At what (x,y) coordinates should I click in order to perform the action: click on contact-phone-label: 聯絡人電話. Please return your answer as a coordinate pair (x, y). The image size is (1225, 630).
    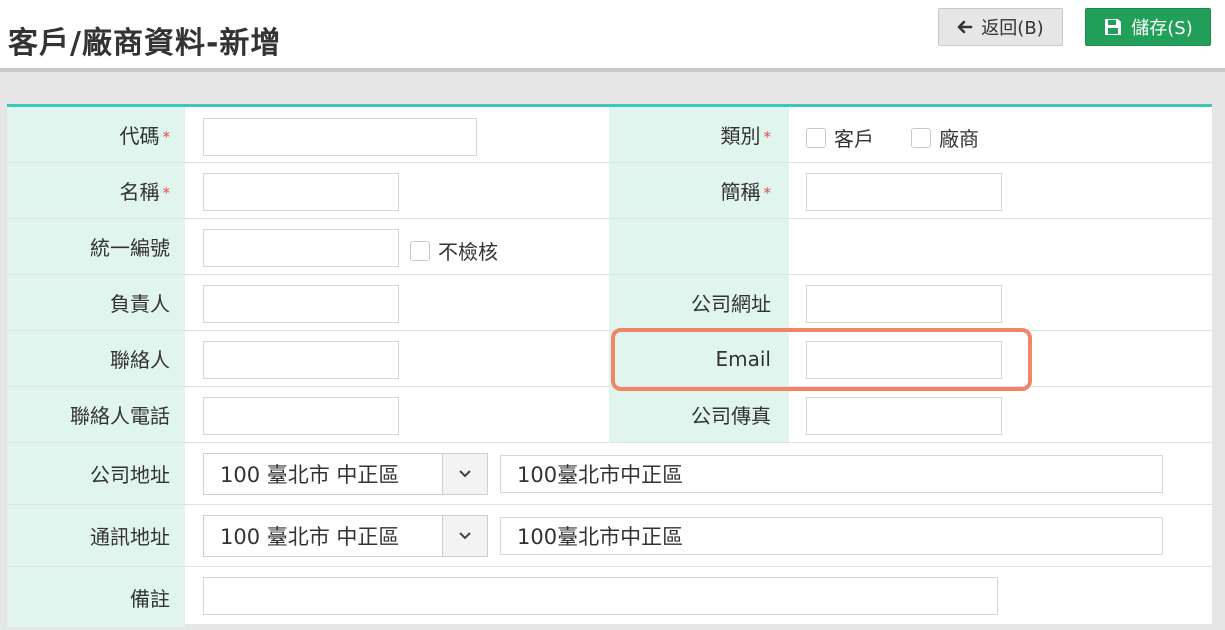
    Looking at the image, I should click on (96, 414).